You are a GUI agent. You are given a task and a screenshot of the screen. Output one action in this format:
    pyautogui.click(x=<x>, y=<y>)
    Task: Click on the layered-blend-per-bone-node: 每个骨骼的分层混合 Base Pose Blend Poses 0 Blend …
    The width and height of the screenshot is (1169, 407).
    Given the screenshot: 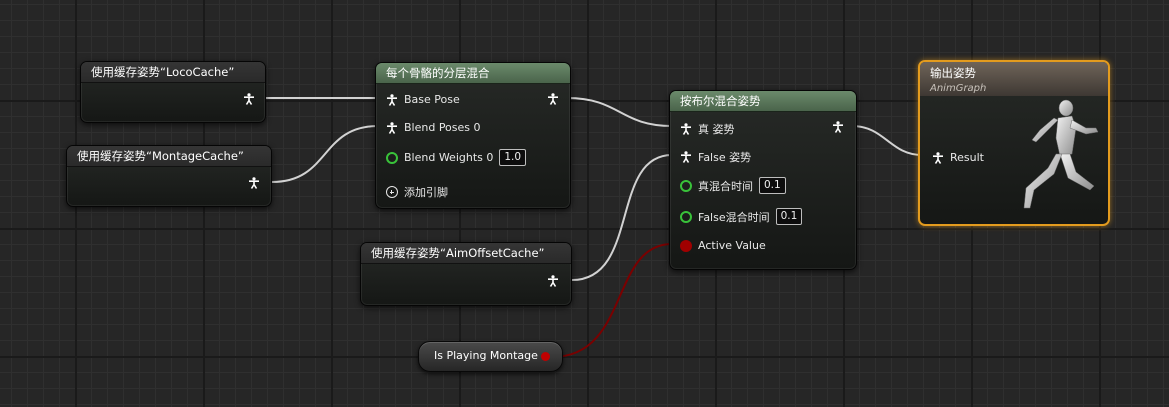 What is the action you would take?
    pyautogui.click(x=473, y=135)
    